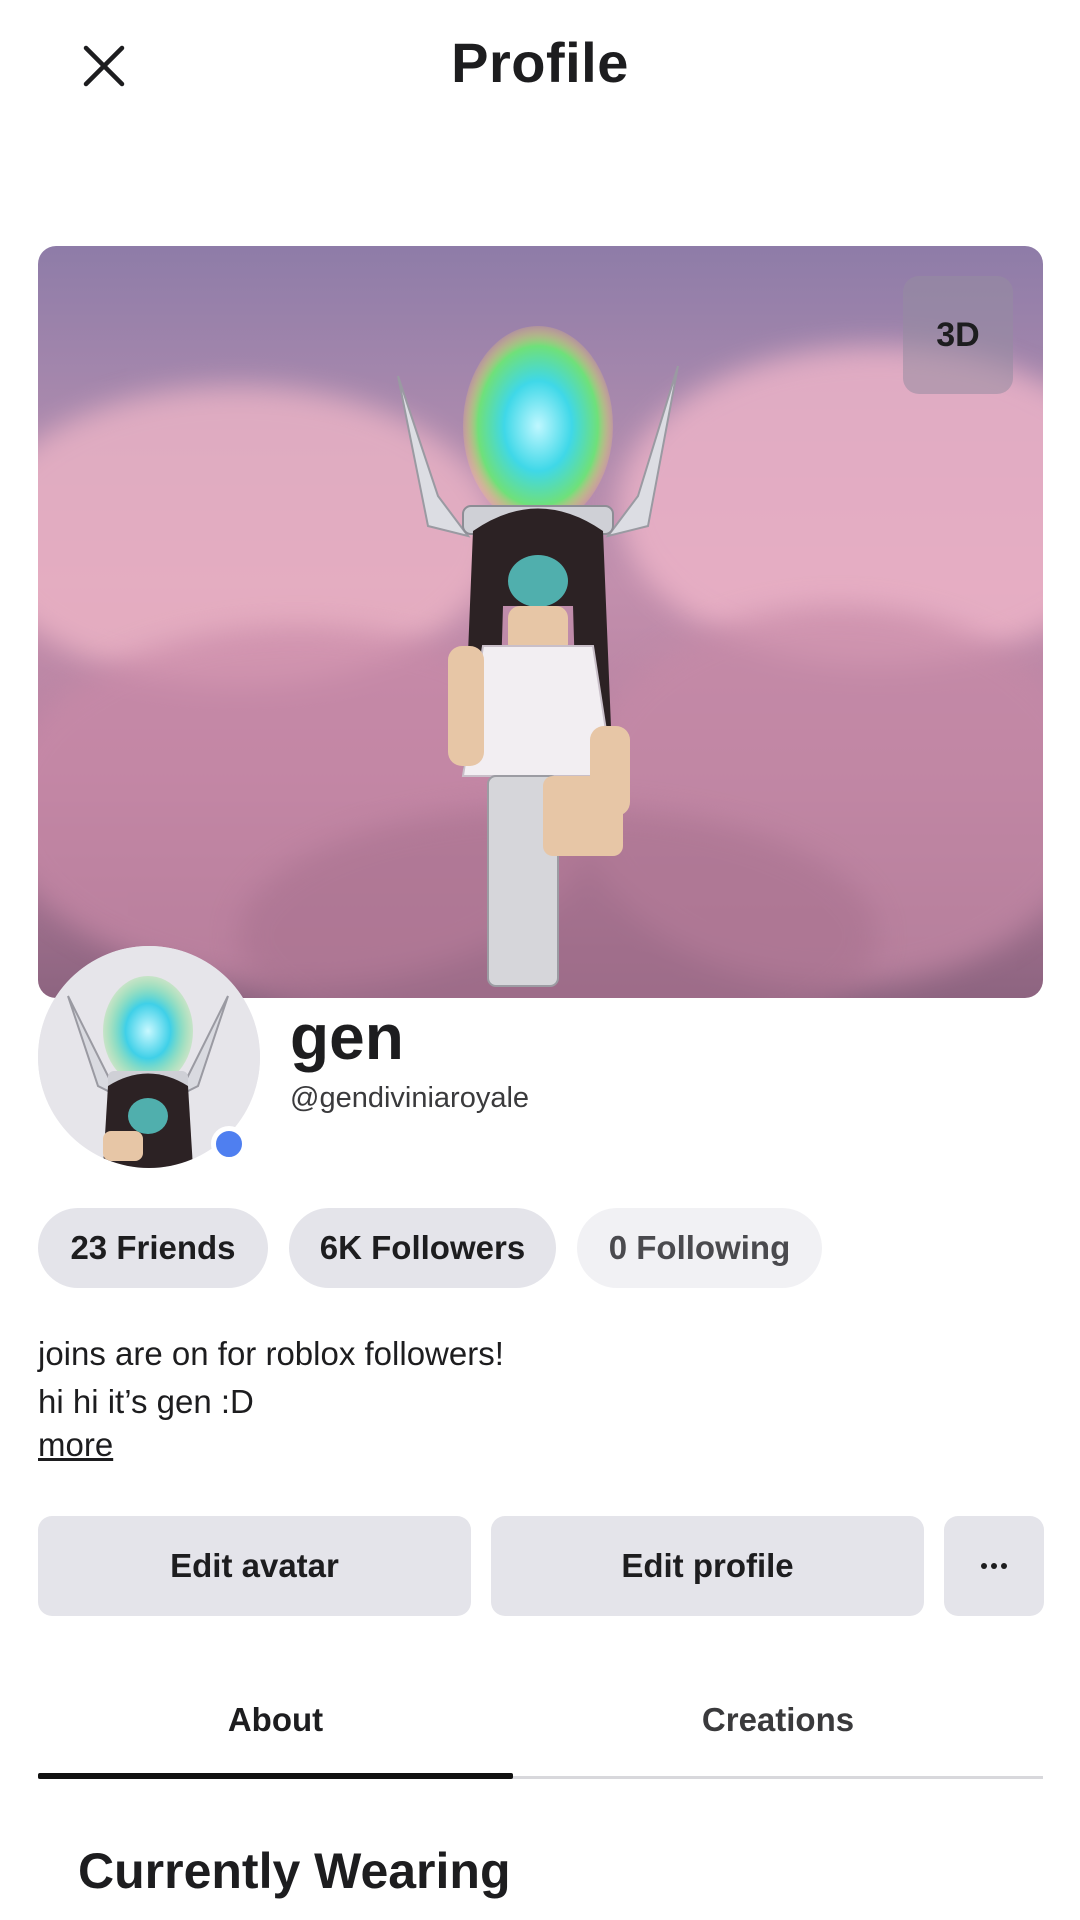 The image size is (1080, 1920). What do you see at coordinates (75, 1445) in the screenshot?
I see `more-link: more` at bounding box center [75, 1445].